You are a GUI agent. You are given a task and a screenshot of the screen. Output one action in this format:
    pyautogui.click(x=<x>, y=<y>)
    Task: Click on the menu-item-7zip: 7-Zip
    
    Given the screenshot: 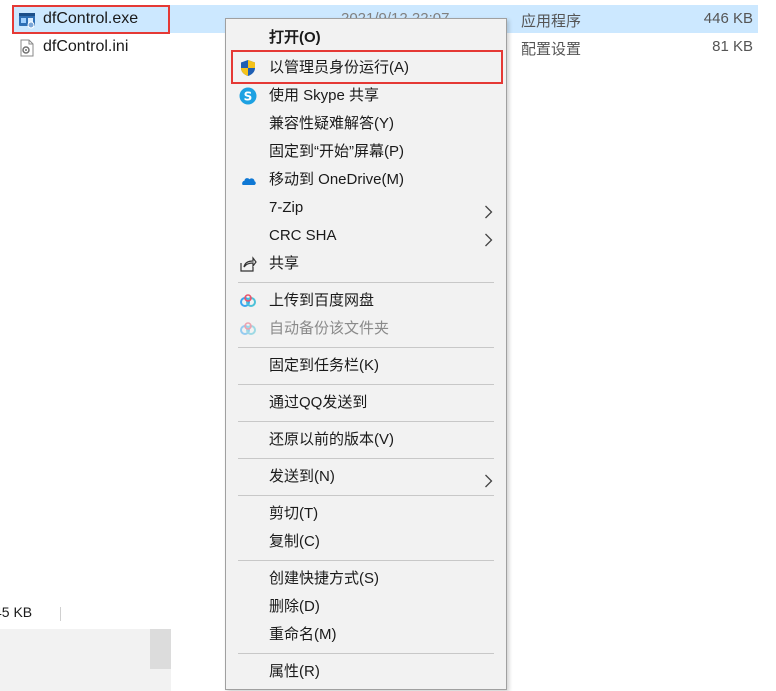 What is the action you would take?
    pyautogui.click(x=366, y=208)
    